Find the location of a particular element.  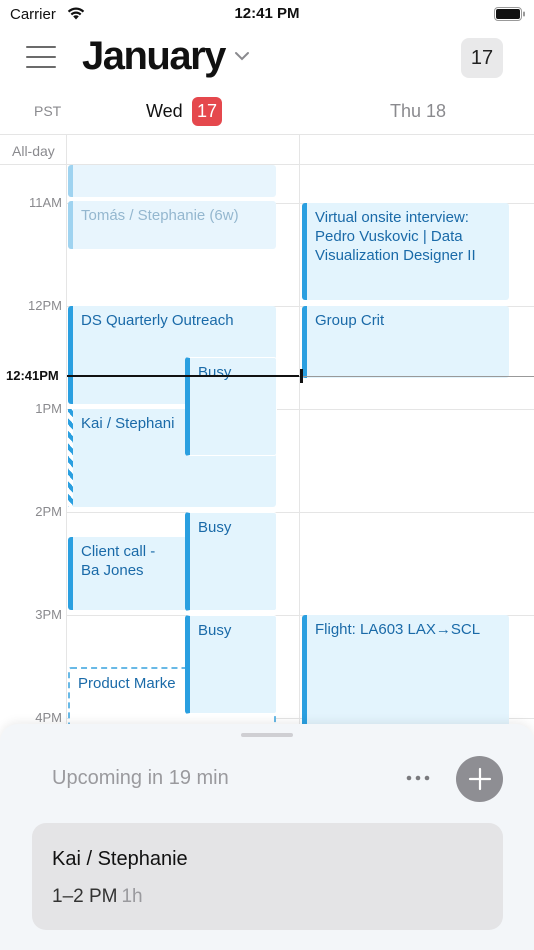

chevron-down-icon is located at coordinates (242, 56).